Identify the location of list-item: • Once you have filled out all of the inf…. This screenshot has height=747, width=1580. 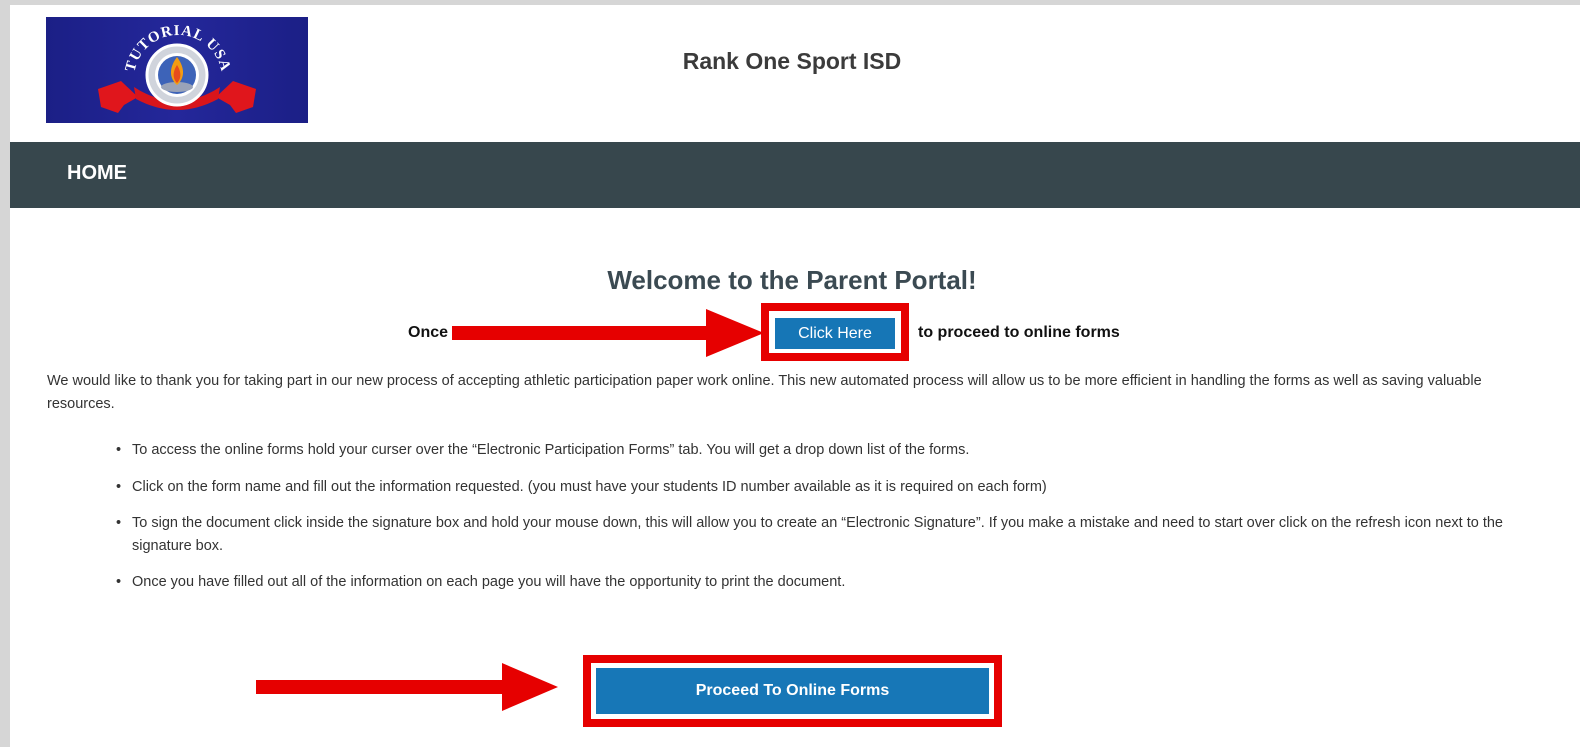
(481, 582).